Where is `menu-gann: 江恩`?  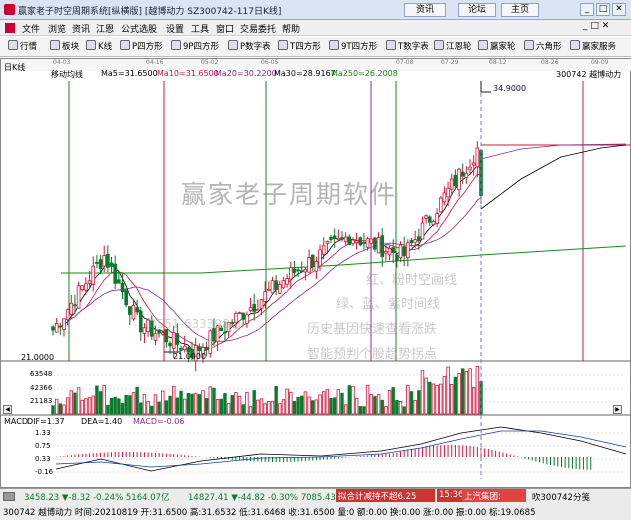 menu-gann: 江恩 is located at coordinates (105, 28).